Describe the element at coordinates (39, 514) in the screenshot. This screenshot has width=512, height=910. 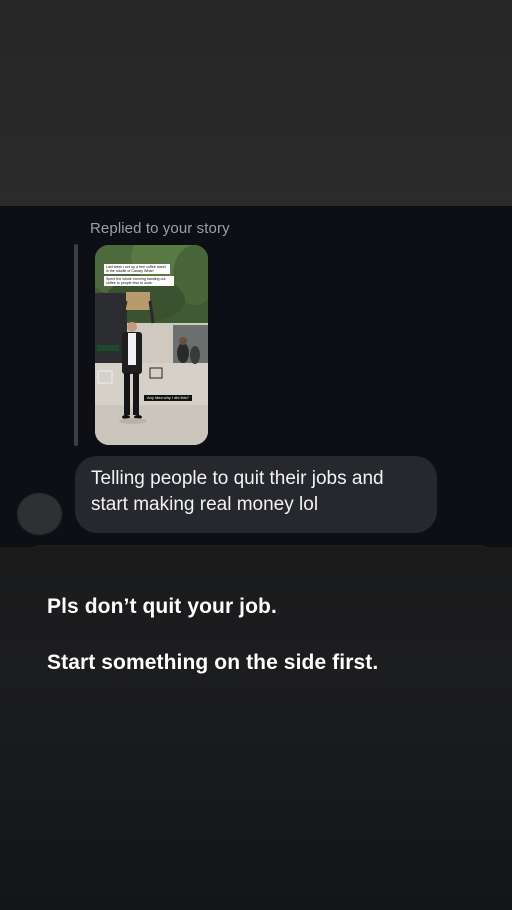
I see `sender-avatar` at that location.